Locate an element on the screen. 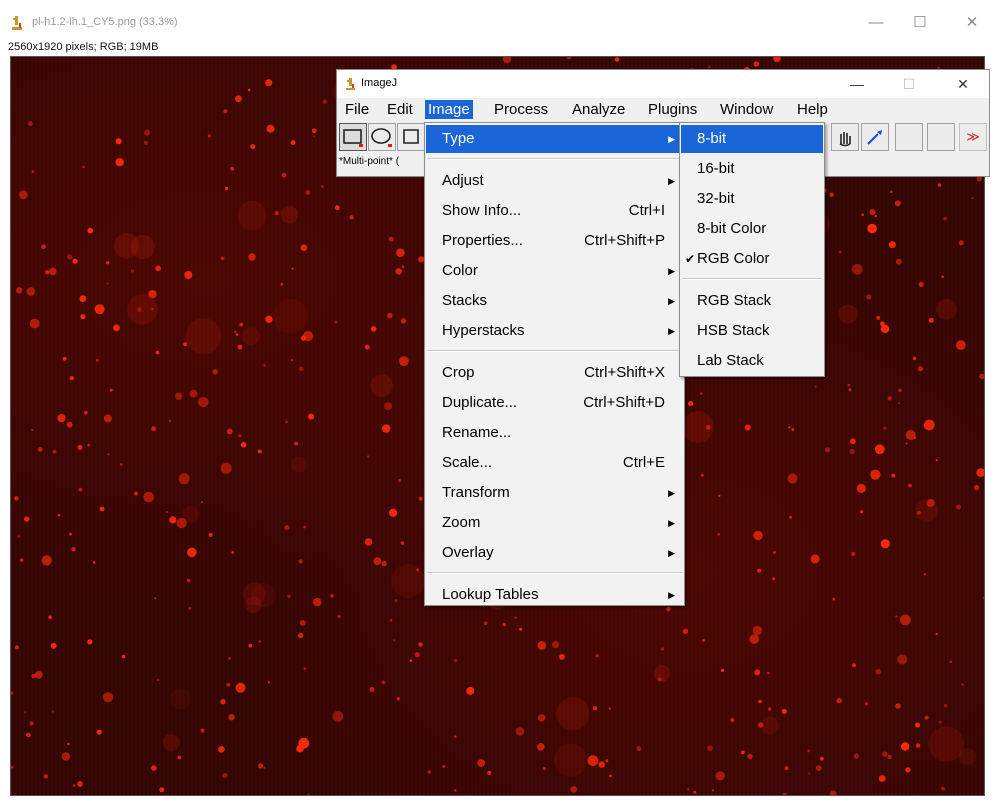  type-menu-item-8-bit: 8-bit is located at coordinates (752, 139).